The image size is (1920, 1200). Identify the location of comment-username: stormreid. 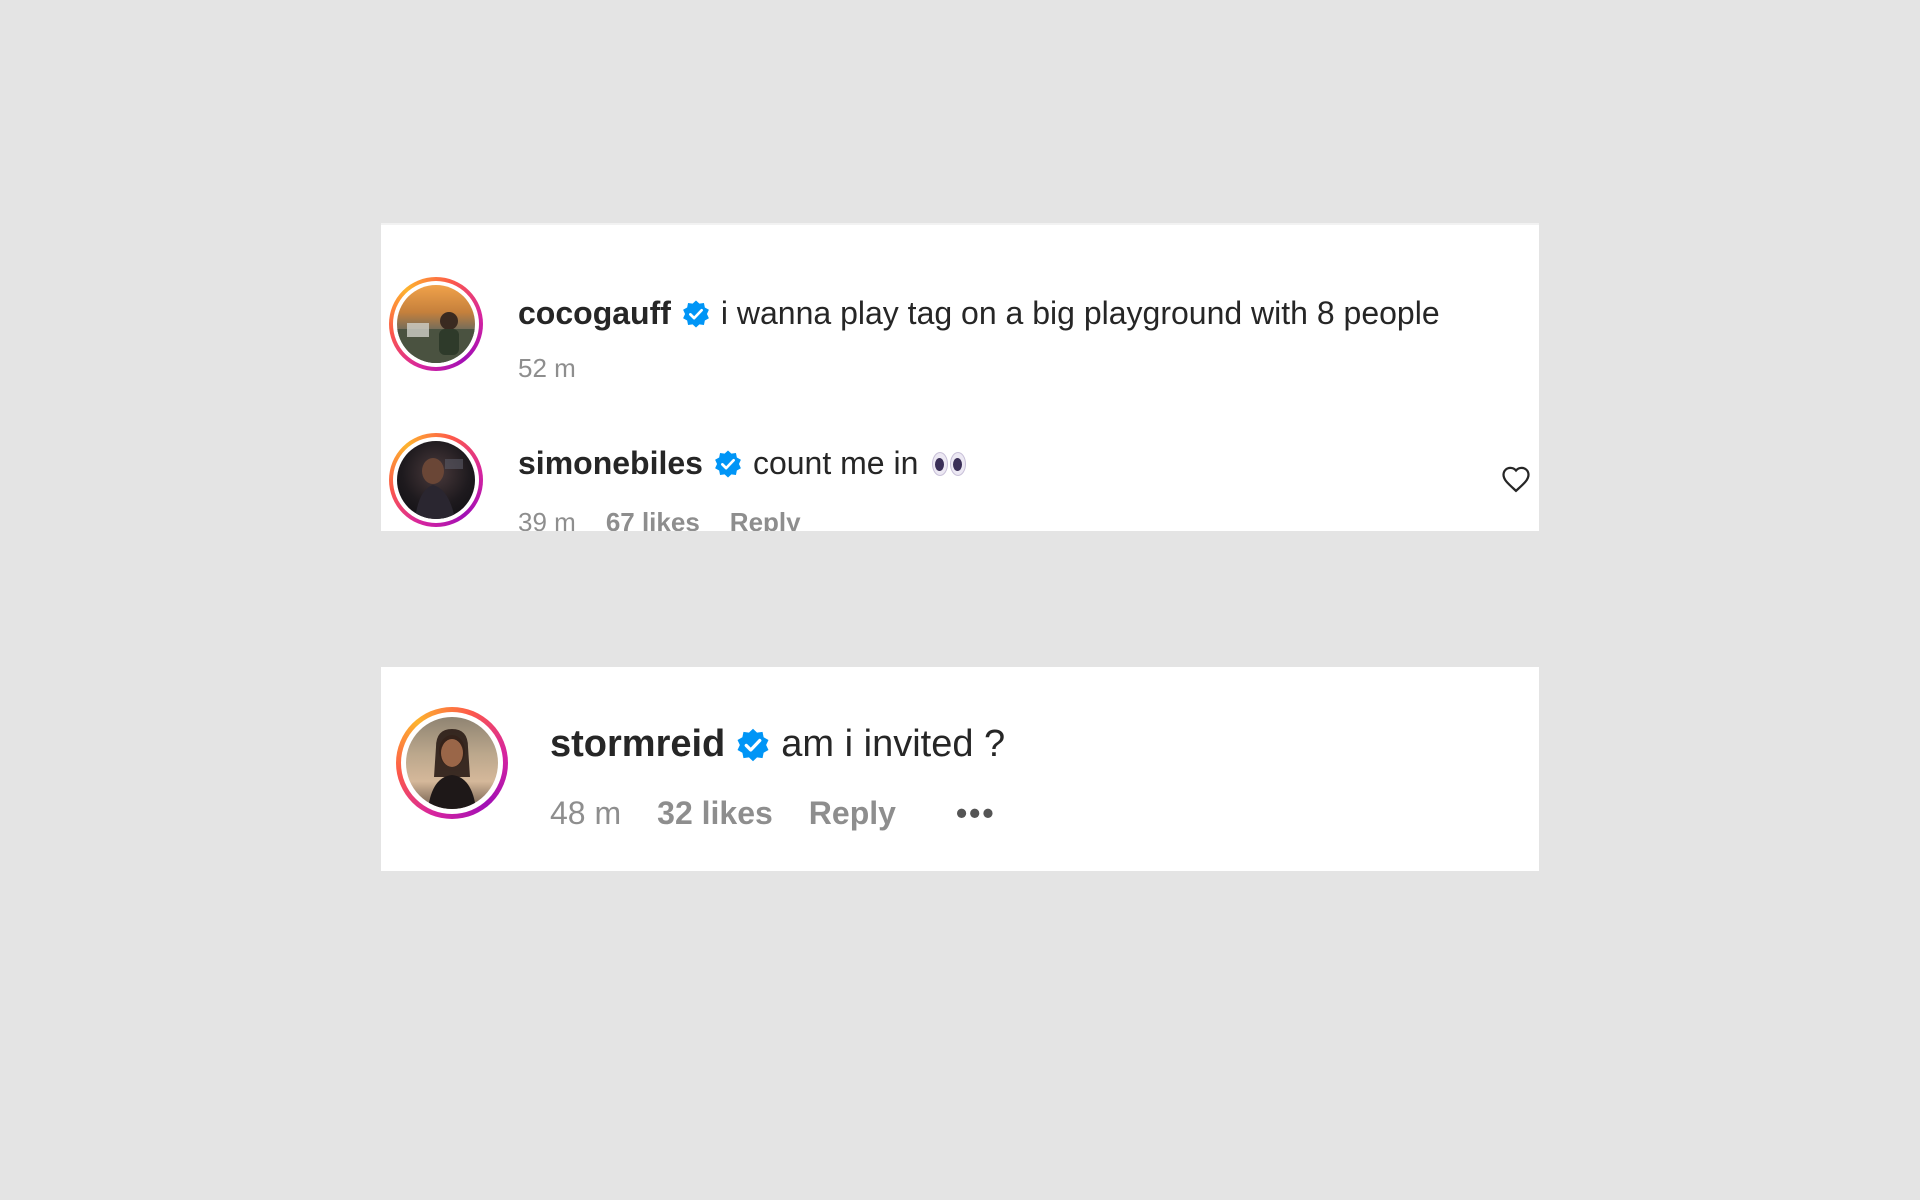
(637, 744).